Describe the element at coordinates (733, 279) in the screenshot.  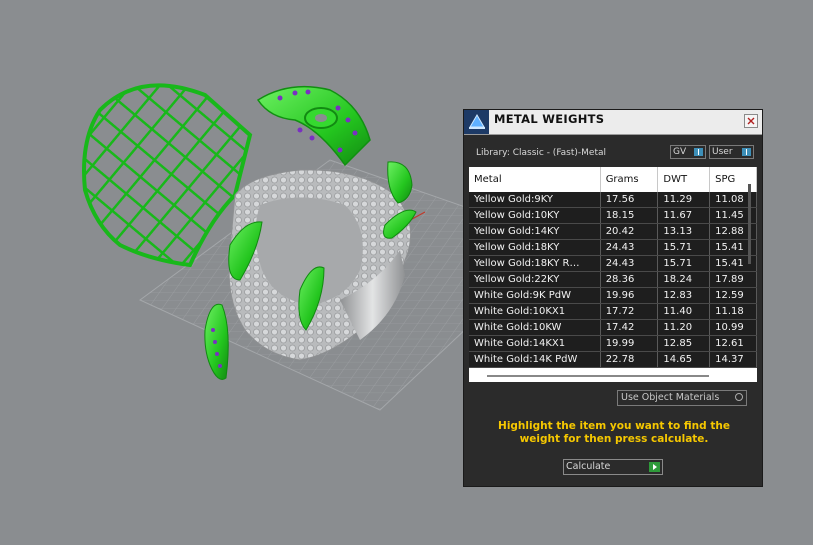
I see `table-cell-spg: 17.89` at that location.